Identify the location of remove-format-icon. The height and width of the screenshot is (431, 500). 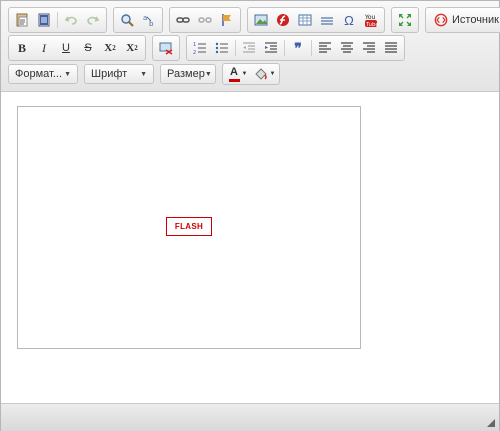
(166, 48).